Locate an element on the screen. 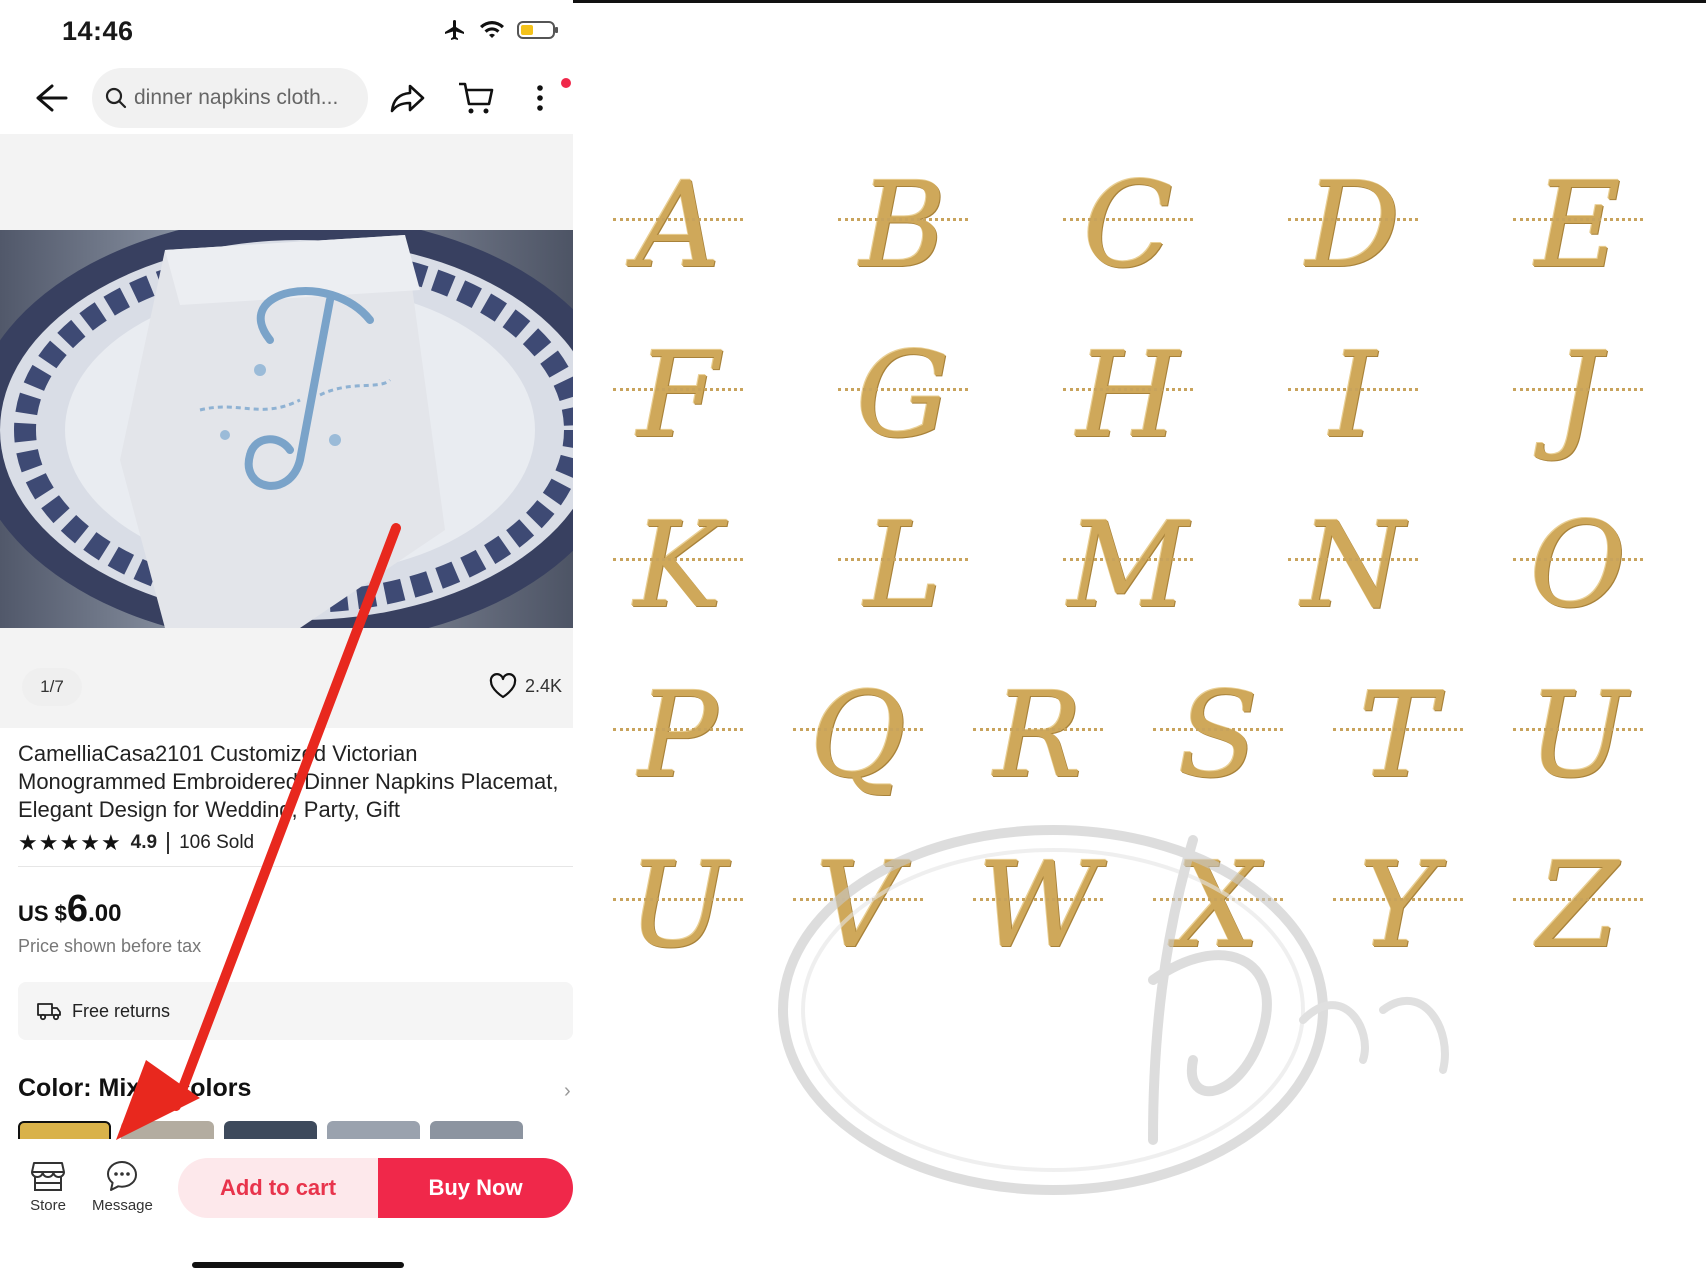  monogram-letter: B is located at coordinates (903, 225).